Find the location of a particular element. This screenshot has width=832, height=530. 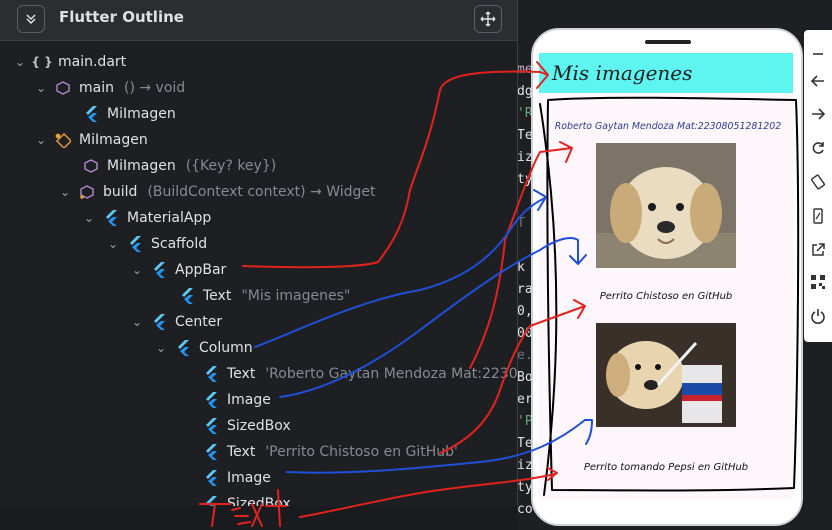

outline-row-detail: 'Perrito Chistoso en GitHub' is located at coordinates (361, 452).